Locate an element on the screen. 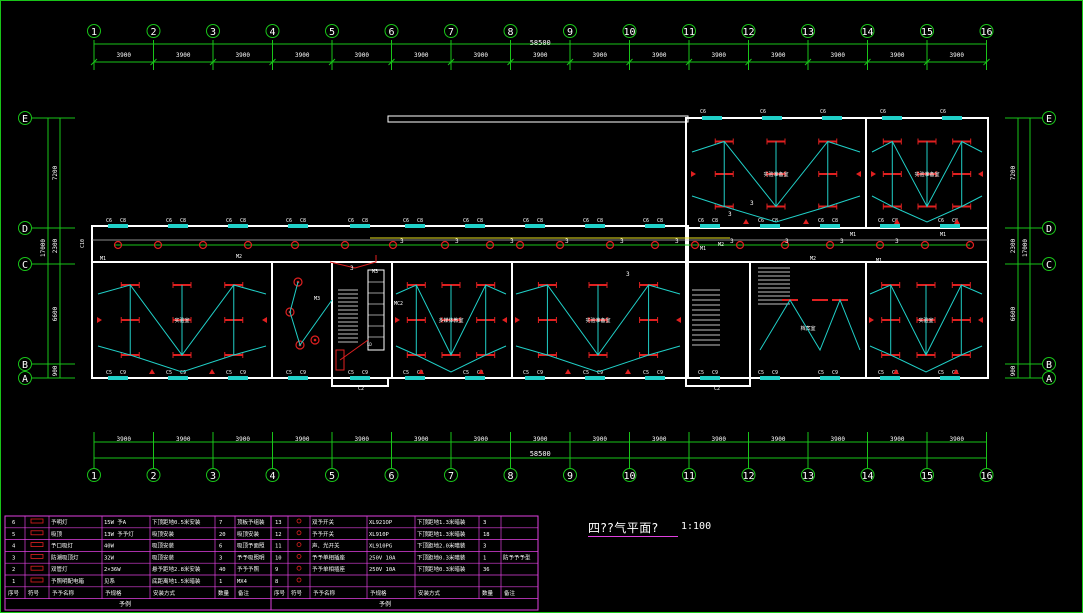 Image resolution: width=1083 pixels, height=613 pixels. door-tag: M1 is located at coordinates (879, 261).